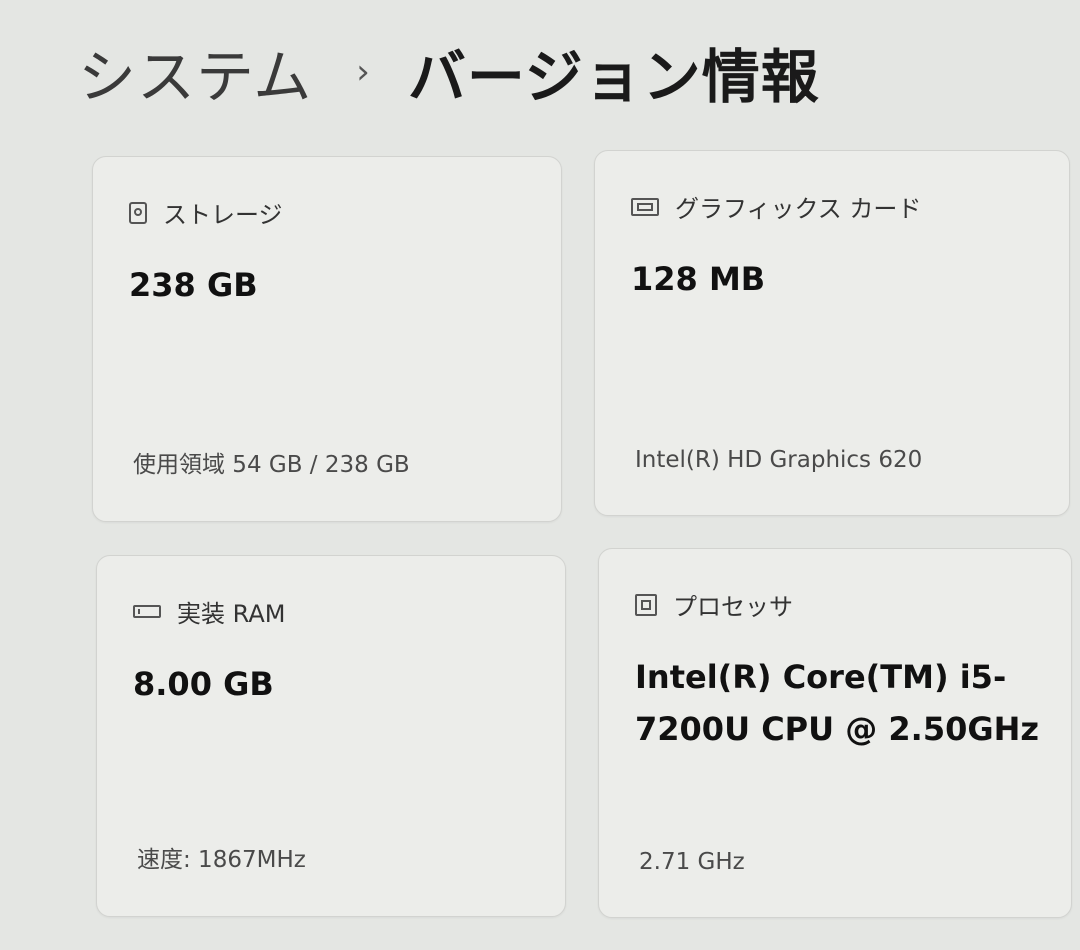 Image resolution: width=1080 pixels, height=950 pixels. Describe the element at coordinates (837, 703) in the screenshot. I see `processor-value: Intel(R) Core(TM) i5-7200U CPU @ 2.50GHz` at that location.